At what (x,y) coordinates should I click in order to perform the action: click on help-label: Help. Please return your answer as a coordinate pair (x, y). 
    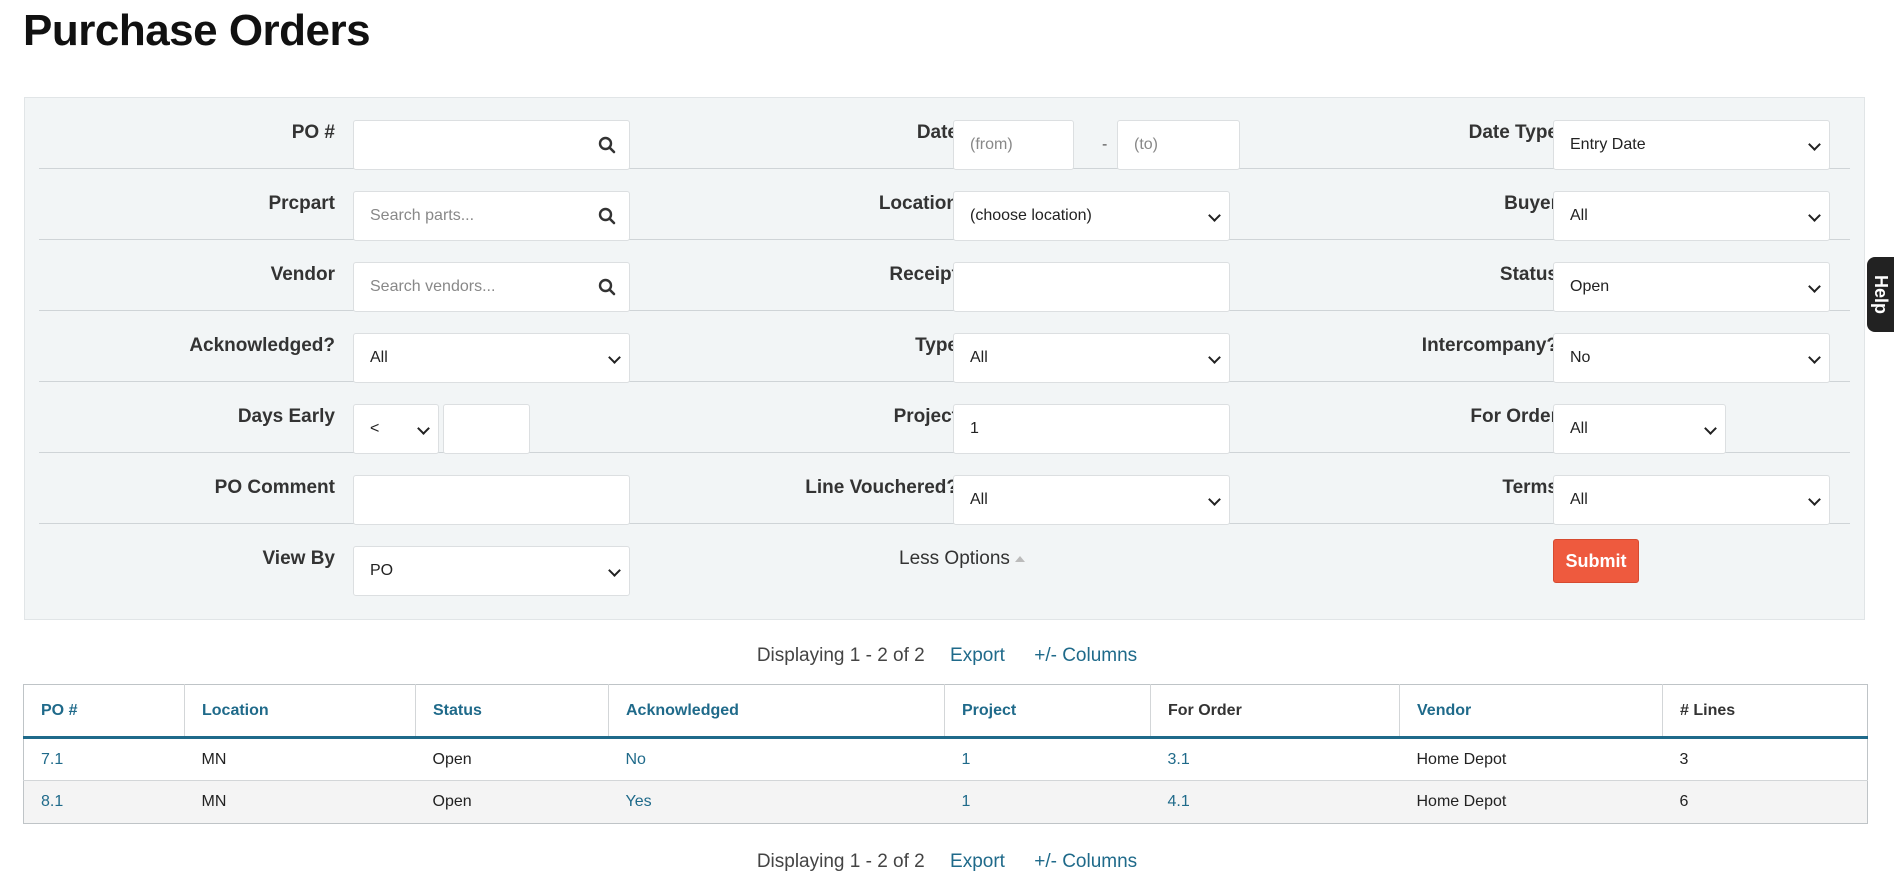
    Looking at the image, I should click on (1881, 294).